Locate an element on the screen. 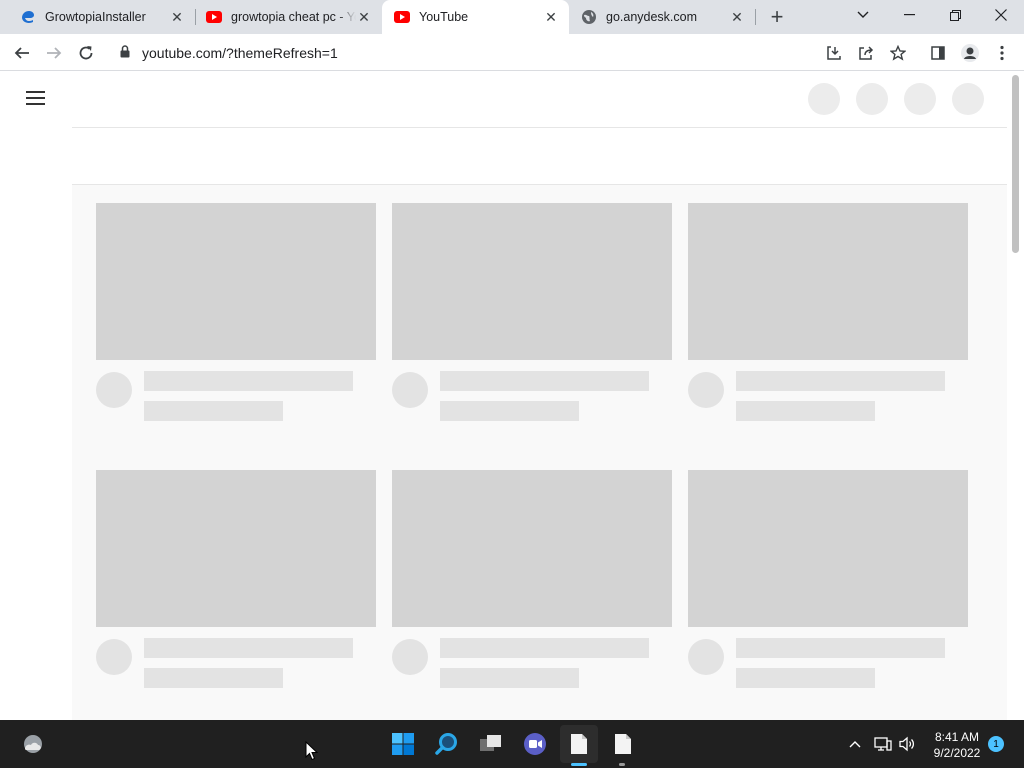 This screenshot has height=768, width=1024. tab-growtopia-cheat: growtopia cheat pc - YouTube ✕ is located at coordinates (289, 17).